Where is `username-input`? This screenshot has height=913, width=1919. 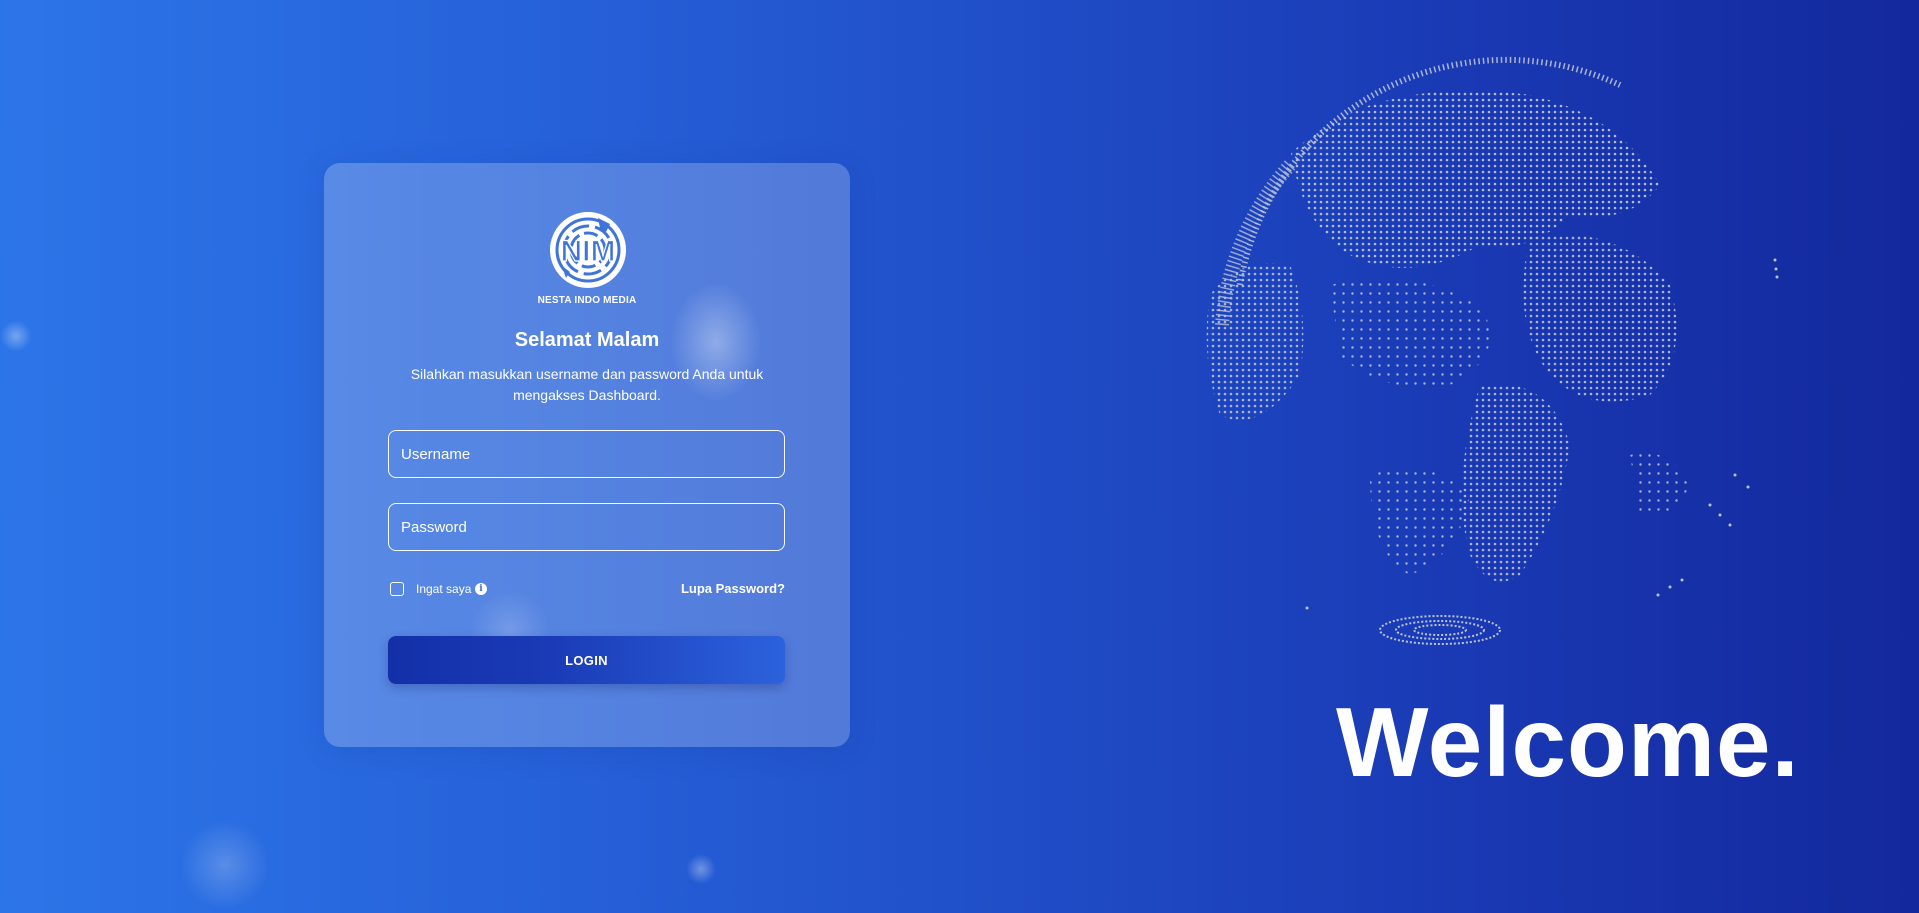
username-input is located at coordinates (586, 454).